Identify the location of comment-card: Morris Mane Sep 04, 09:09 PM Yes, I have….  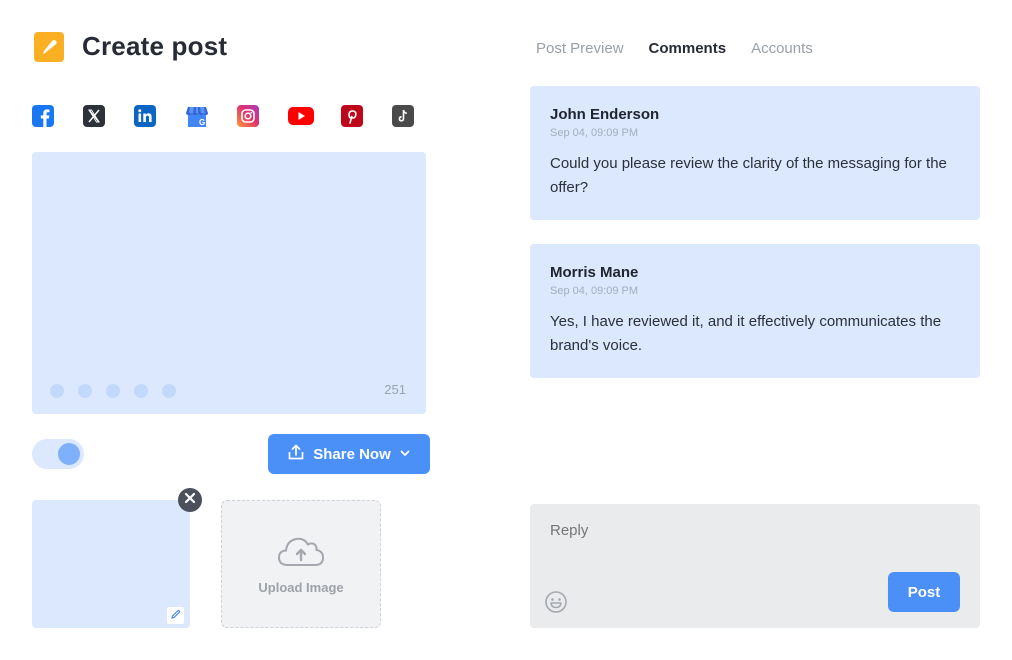
(755, 311).